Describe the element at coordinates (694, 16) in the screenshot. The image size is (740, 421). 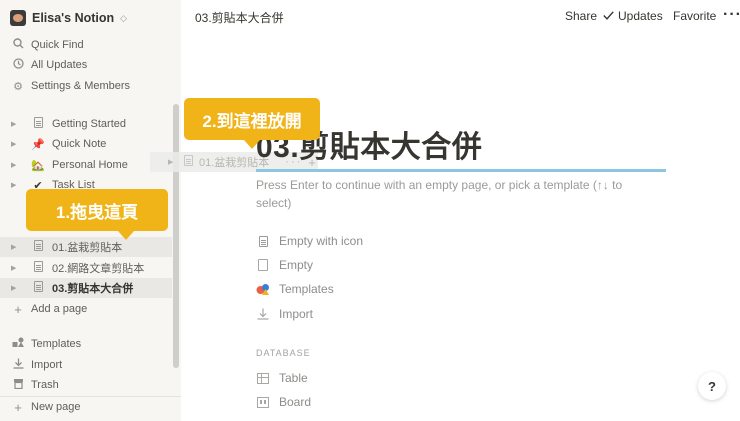
I see `favorite-button: Favorite` at that location.